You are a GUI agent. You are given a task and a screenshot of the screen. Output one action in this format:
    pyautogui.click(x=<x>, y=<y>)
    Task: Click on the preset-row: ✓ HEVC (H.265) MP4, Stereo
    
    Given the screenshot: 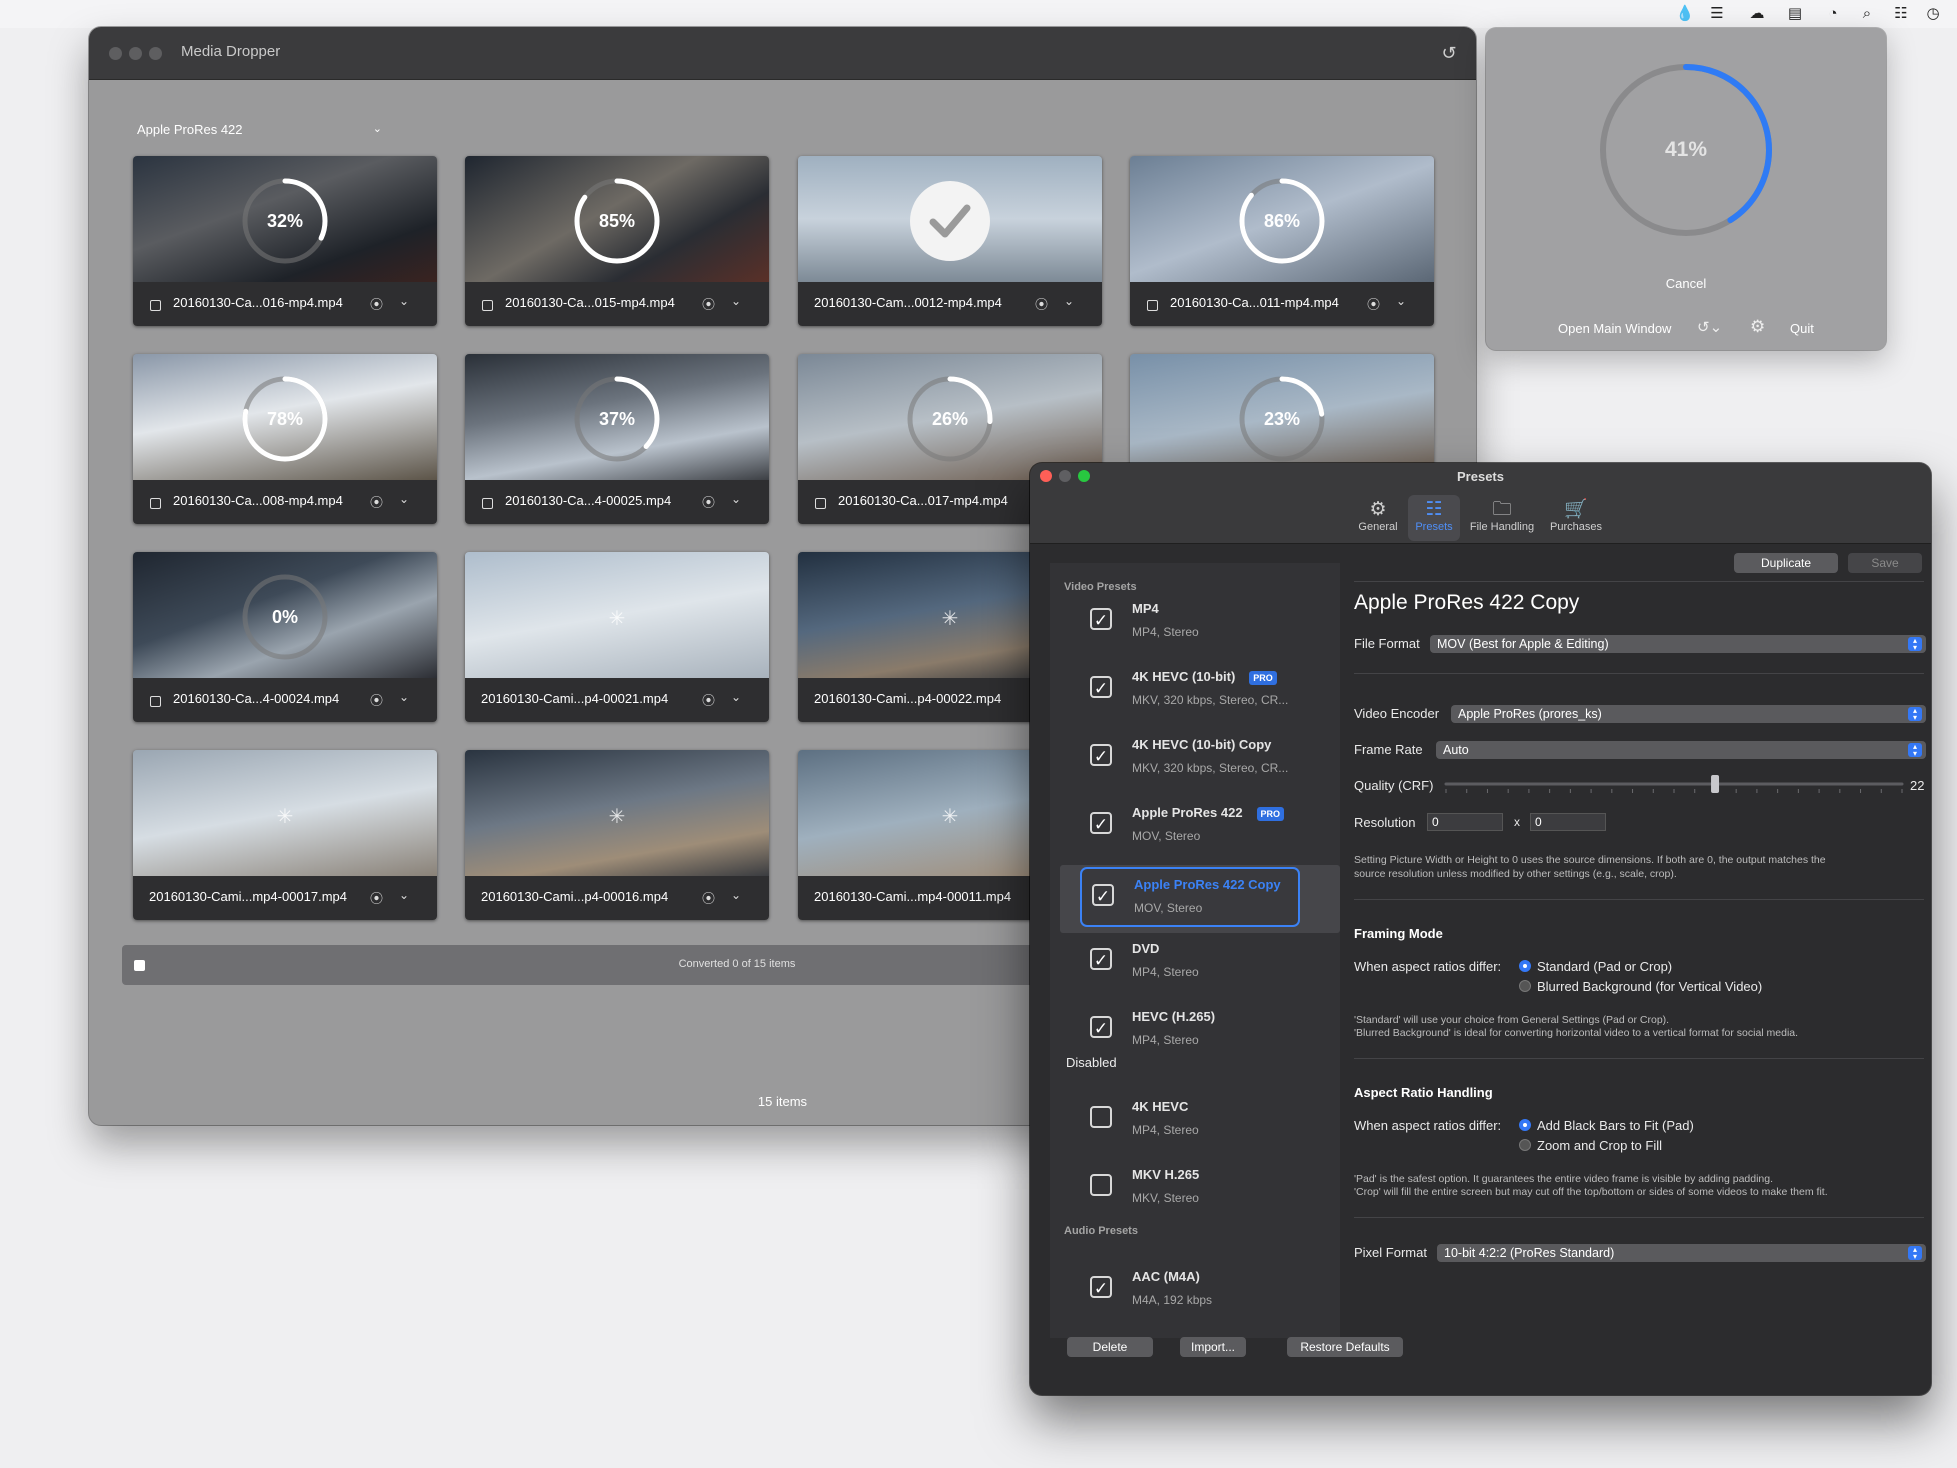 What is the action you would take?
    pyautogui.click(x=1192, y=1031)
    